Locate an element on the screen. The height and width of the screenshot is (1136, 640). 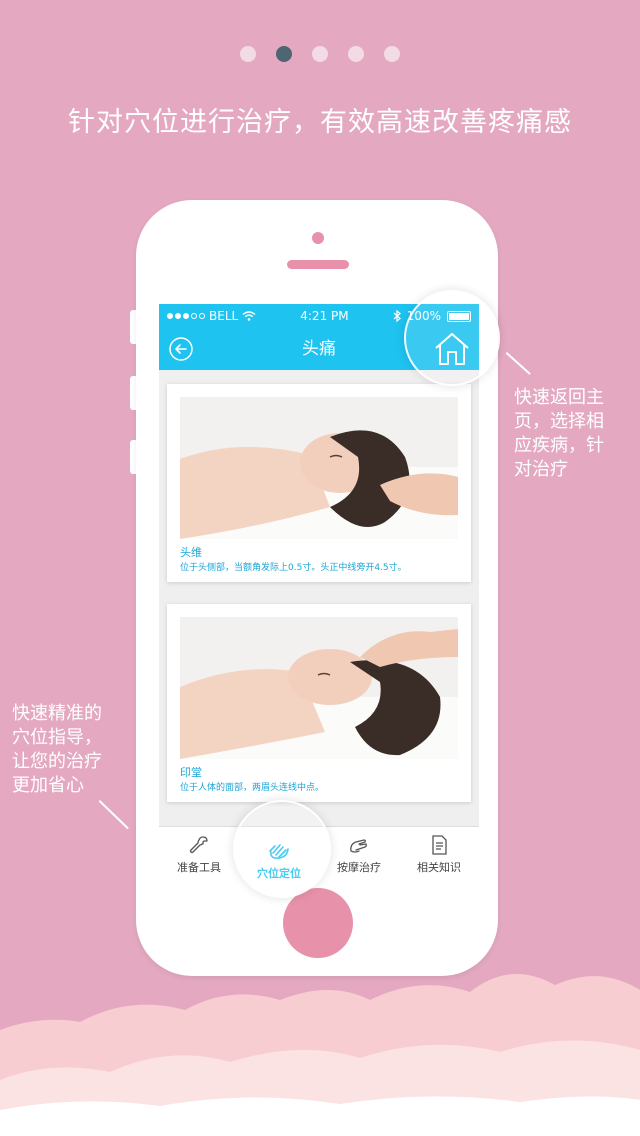
cloud-decoration is located at coordinates (320, 1055).